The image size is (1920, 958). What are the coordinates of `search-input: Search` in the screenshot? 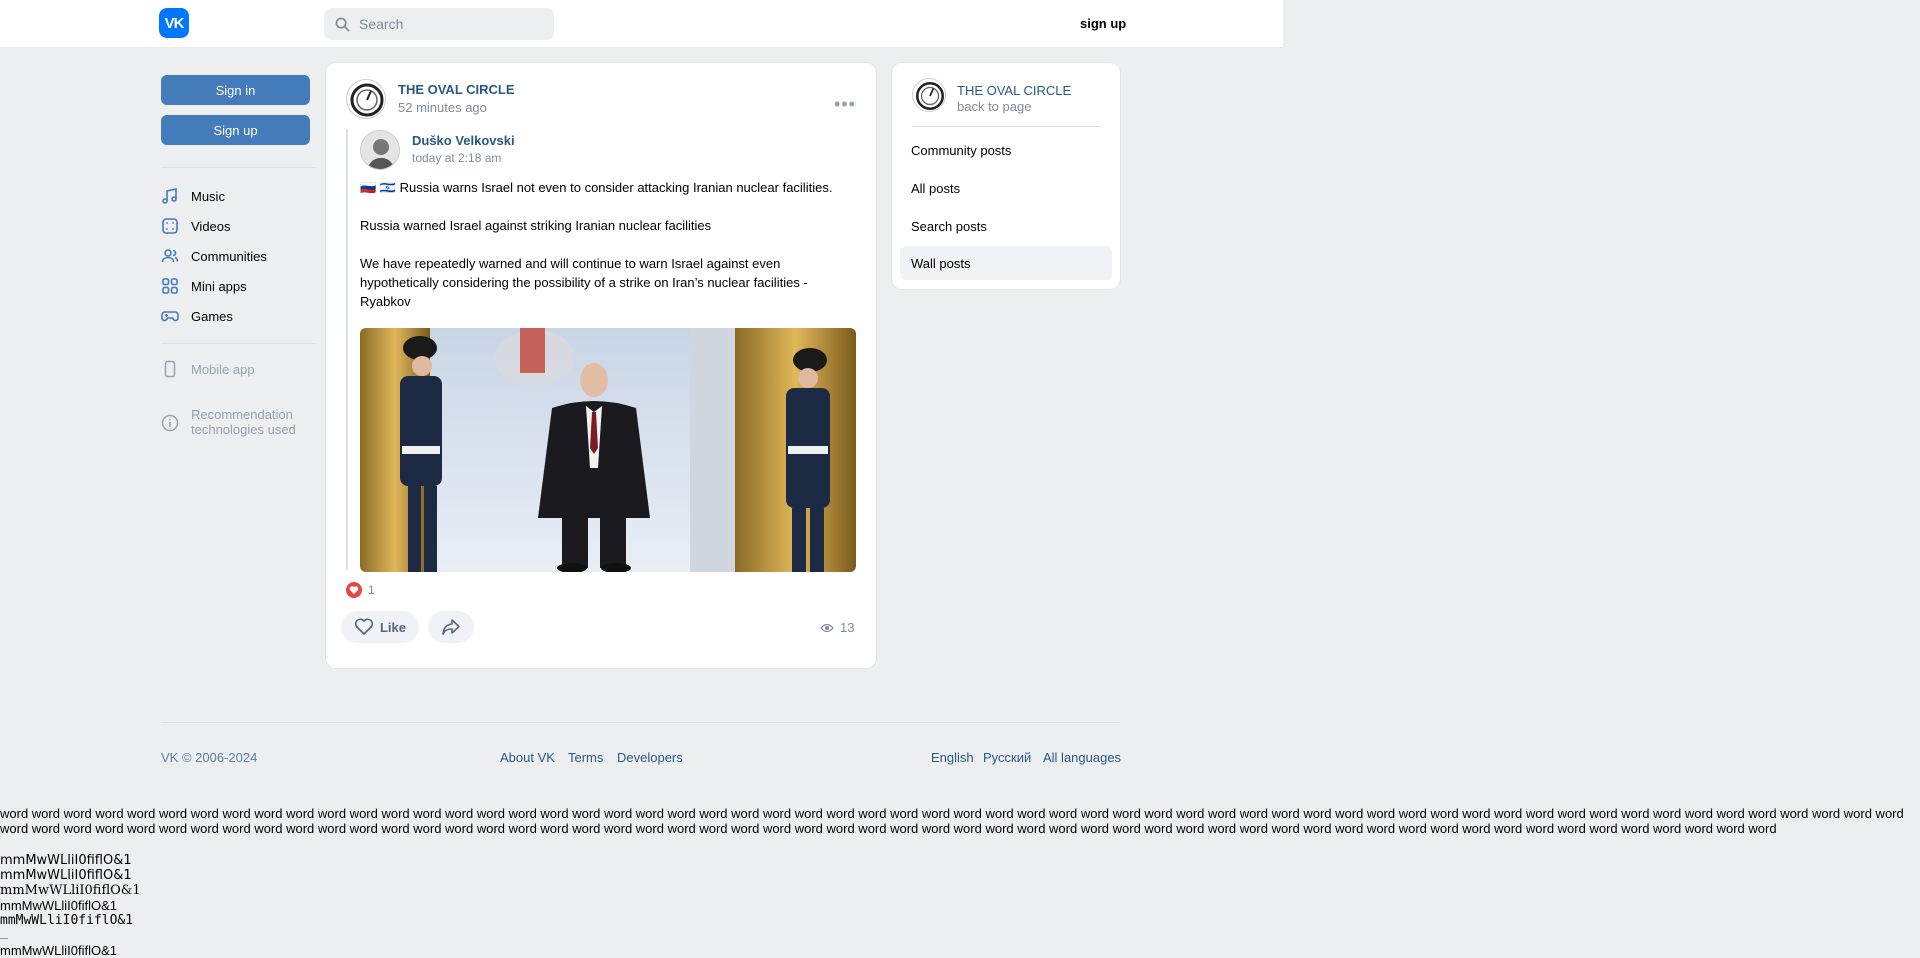 It's located at (439, 24).